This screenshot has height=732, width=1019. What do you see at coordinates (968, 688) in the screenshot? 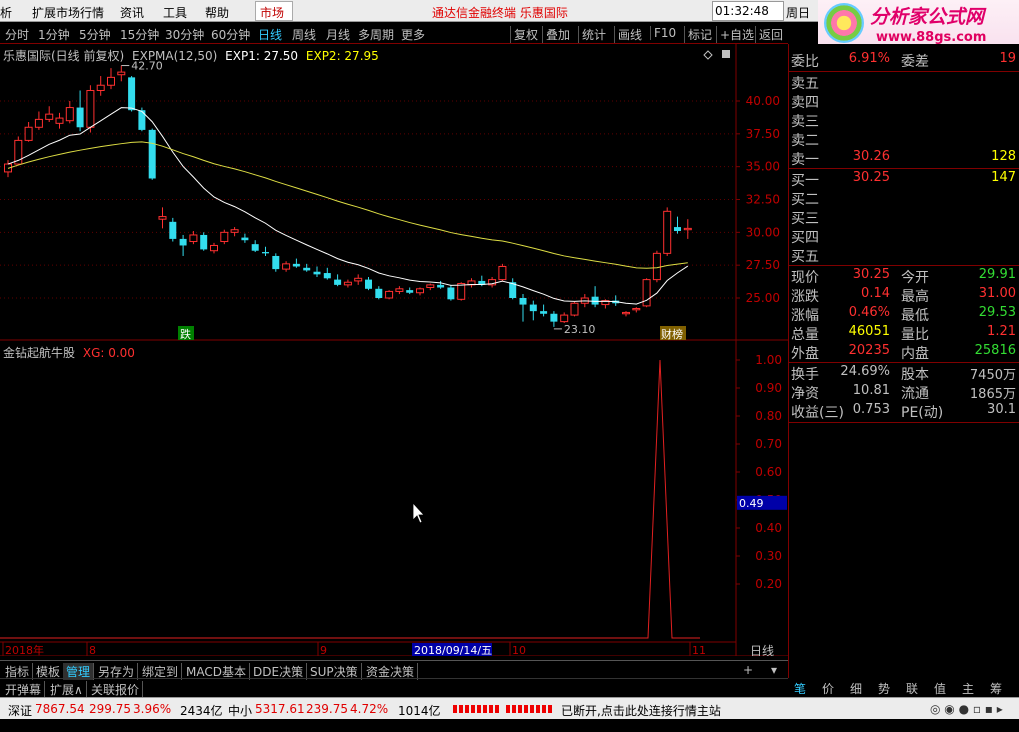
I see `quote-tab: 主` at bounding box center [968, 688].